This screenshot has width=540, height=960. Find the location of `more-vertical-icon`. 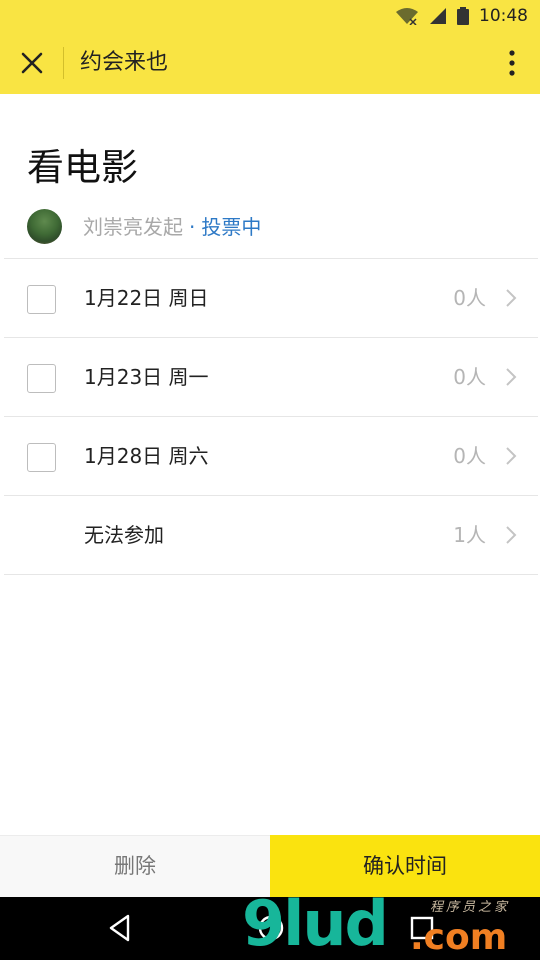

more-vertical-icon is located at coordinates (512, 63).